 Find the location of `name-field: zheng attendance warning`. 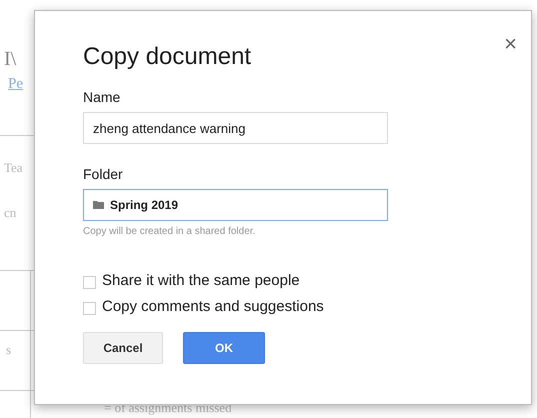

name-field: zheng attendance warning is located at coordinates (235, 128).